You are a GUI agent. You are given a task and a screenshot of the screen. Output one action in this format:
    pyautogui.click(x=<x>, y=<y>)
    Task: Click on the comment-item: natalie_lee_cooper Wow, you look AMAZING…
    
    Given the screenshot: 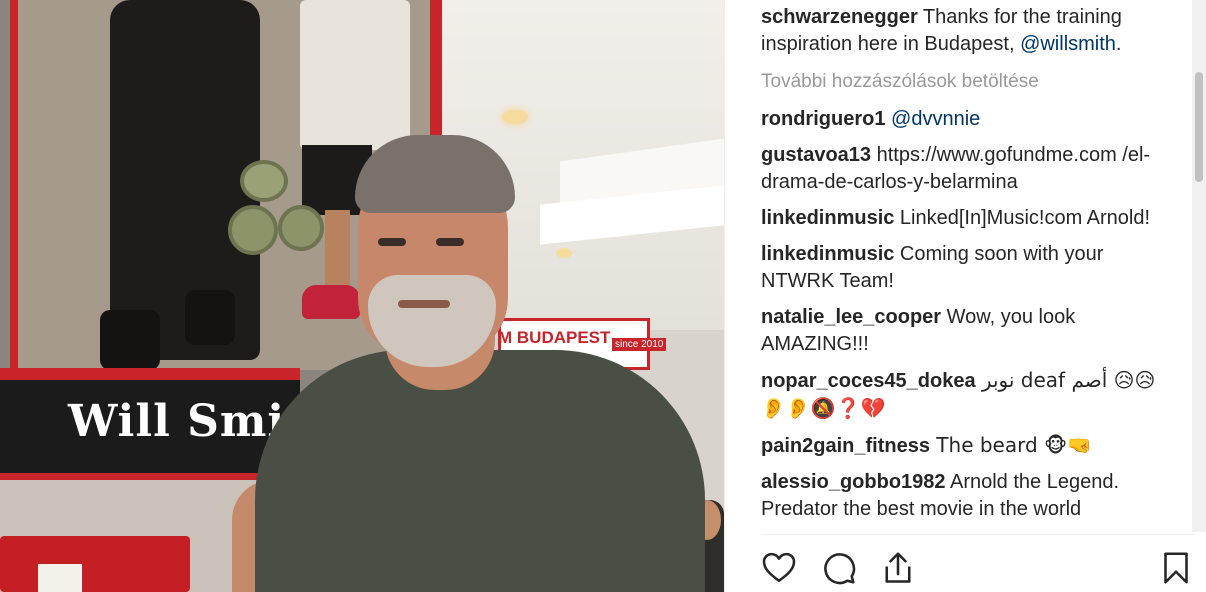 What is the action you would take?
    pyautogui.click(x=971, y=331)
    